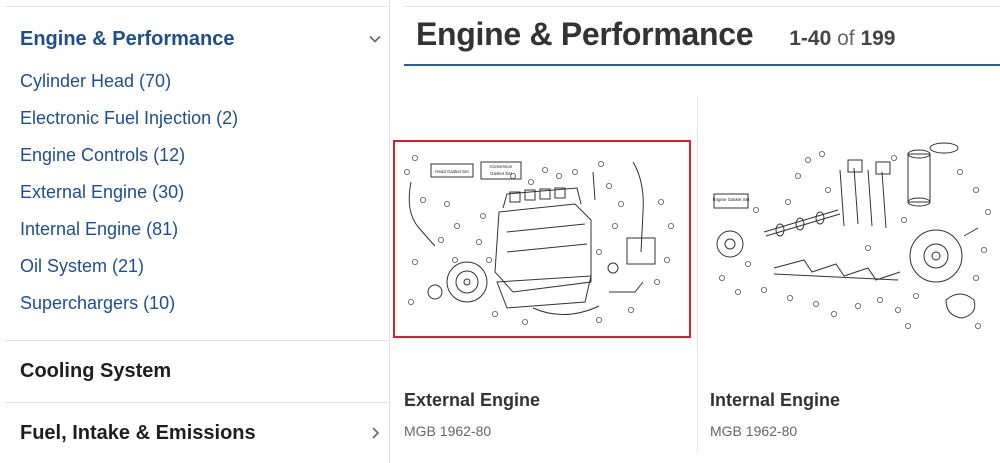 The height and width of the screenshot is (463, 1000). What do you see at coordinates (810, 38) in the screenshot?
I see `result-range: 1-40` at bounding box center [810, 38].